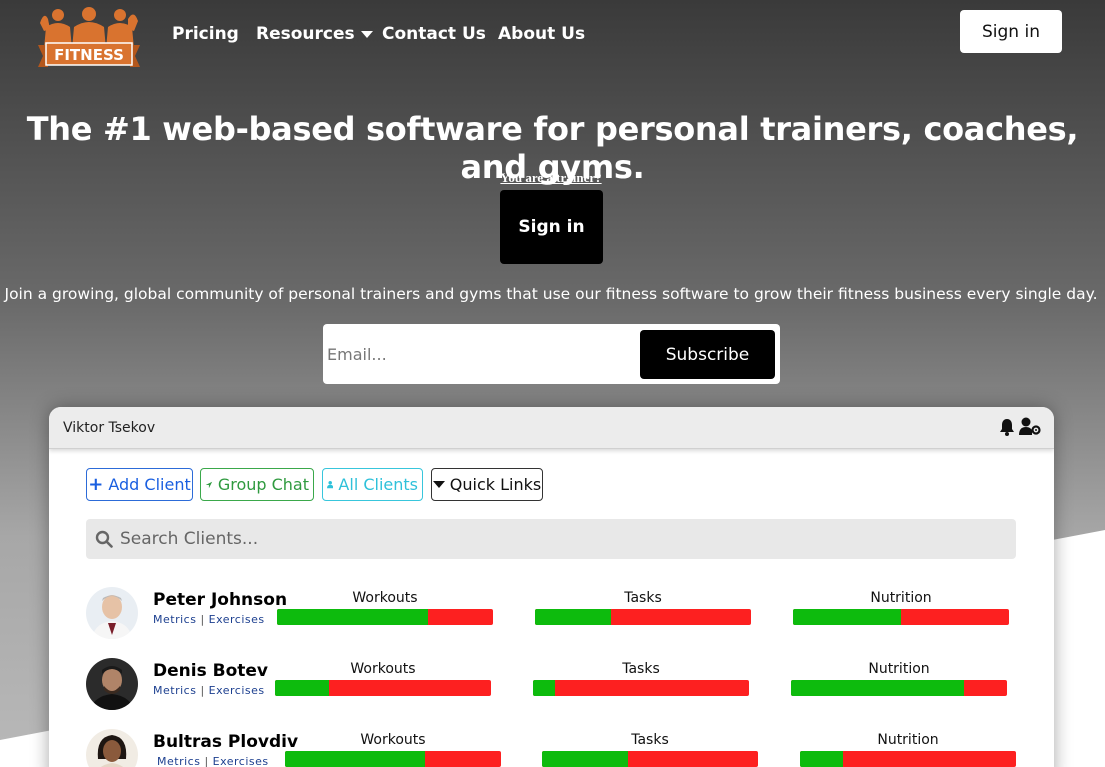 This screenshot has width=1105, height=767. Describe the element at coordinates (225, 742) in the screenshot. I see `client-name: Bultras Plovdiv` at that location.